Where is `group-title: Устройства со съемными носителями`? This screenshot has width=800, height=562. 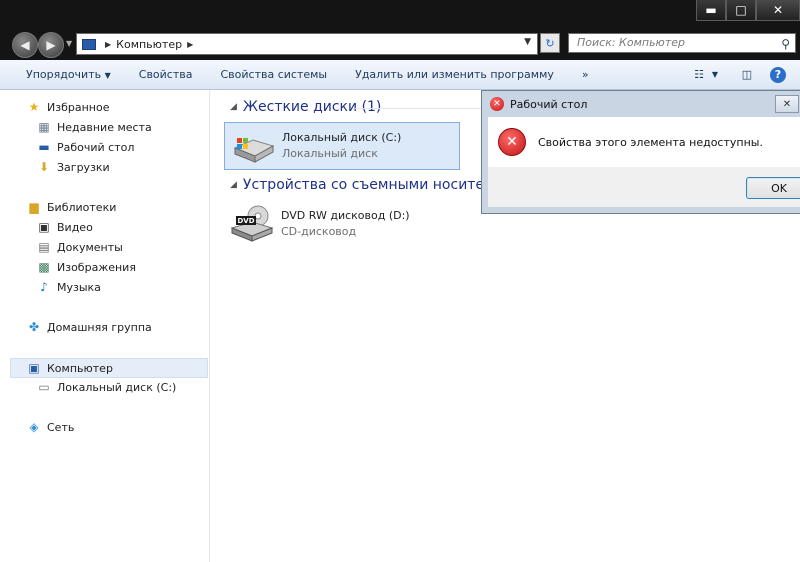
group-title: Устройства со съемными носителями is located at coordinates (382, 185).